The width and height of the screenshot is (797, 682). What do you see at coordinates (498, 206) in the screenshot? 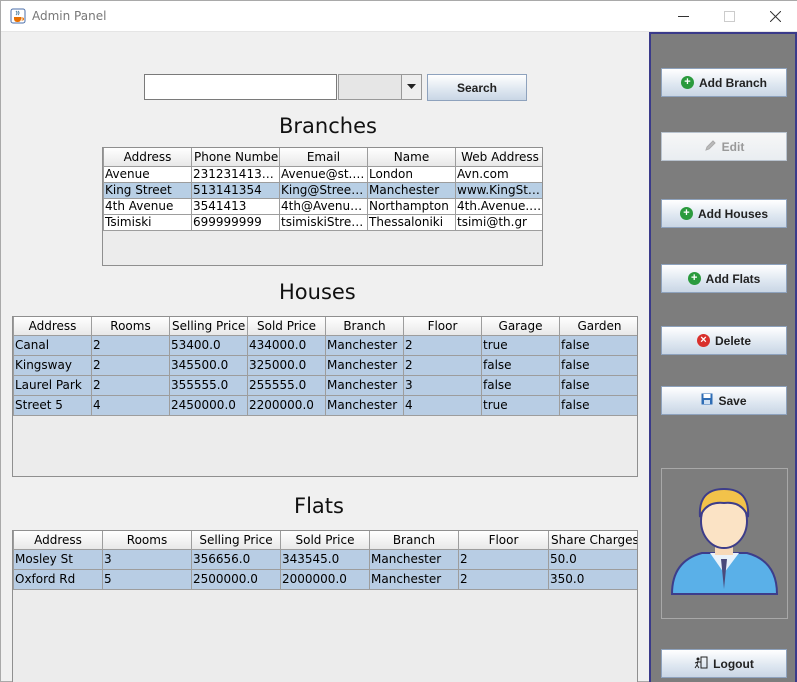
I see `table-cell: 4th.Avenue.uk` at bounding box center [498, 206].